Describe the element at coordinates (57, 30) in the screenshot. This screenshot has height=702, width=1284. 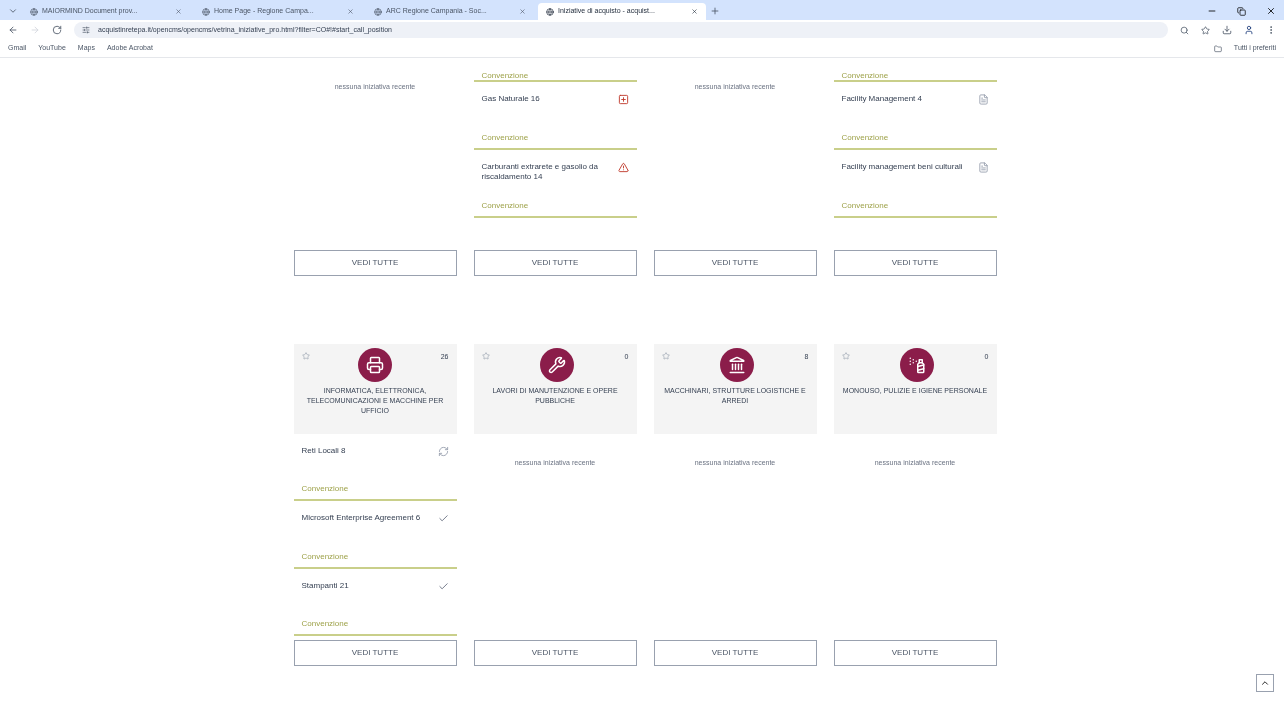
I see `reload-icon` at that location.